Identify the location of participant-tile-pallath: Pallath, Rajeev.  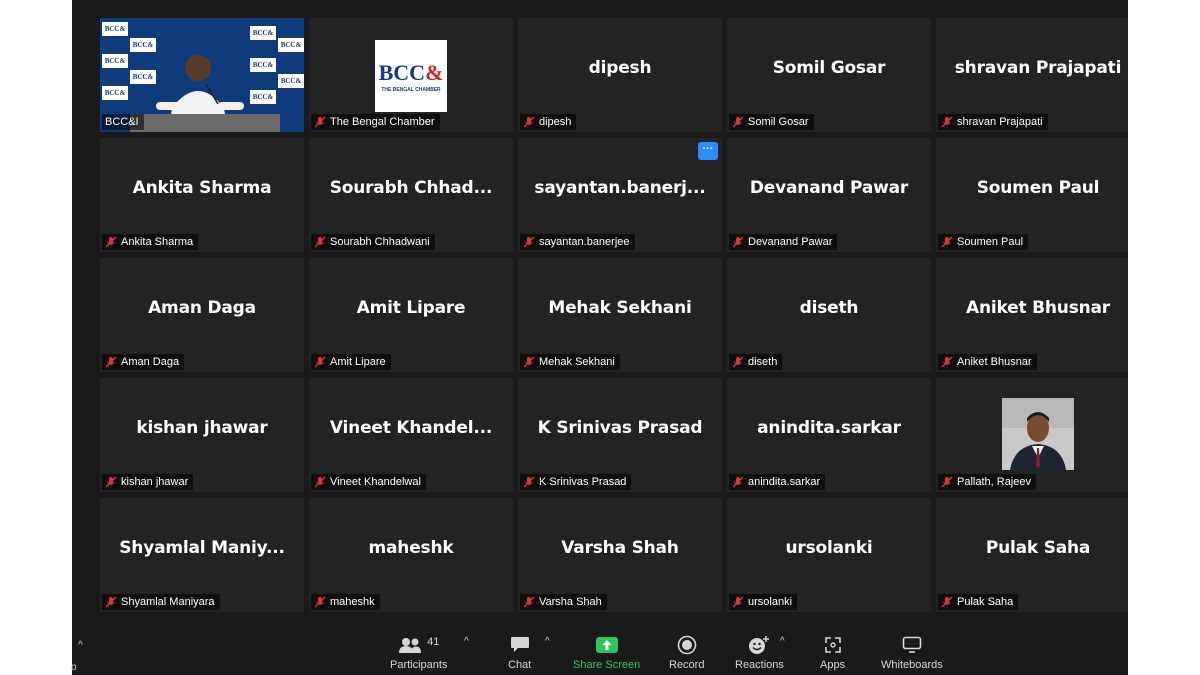
(1032, 435).